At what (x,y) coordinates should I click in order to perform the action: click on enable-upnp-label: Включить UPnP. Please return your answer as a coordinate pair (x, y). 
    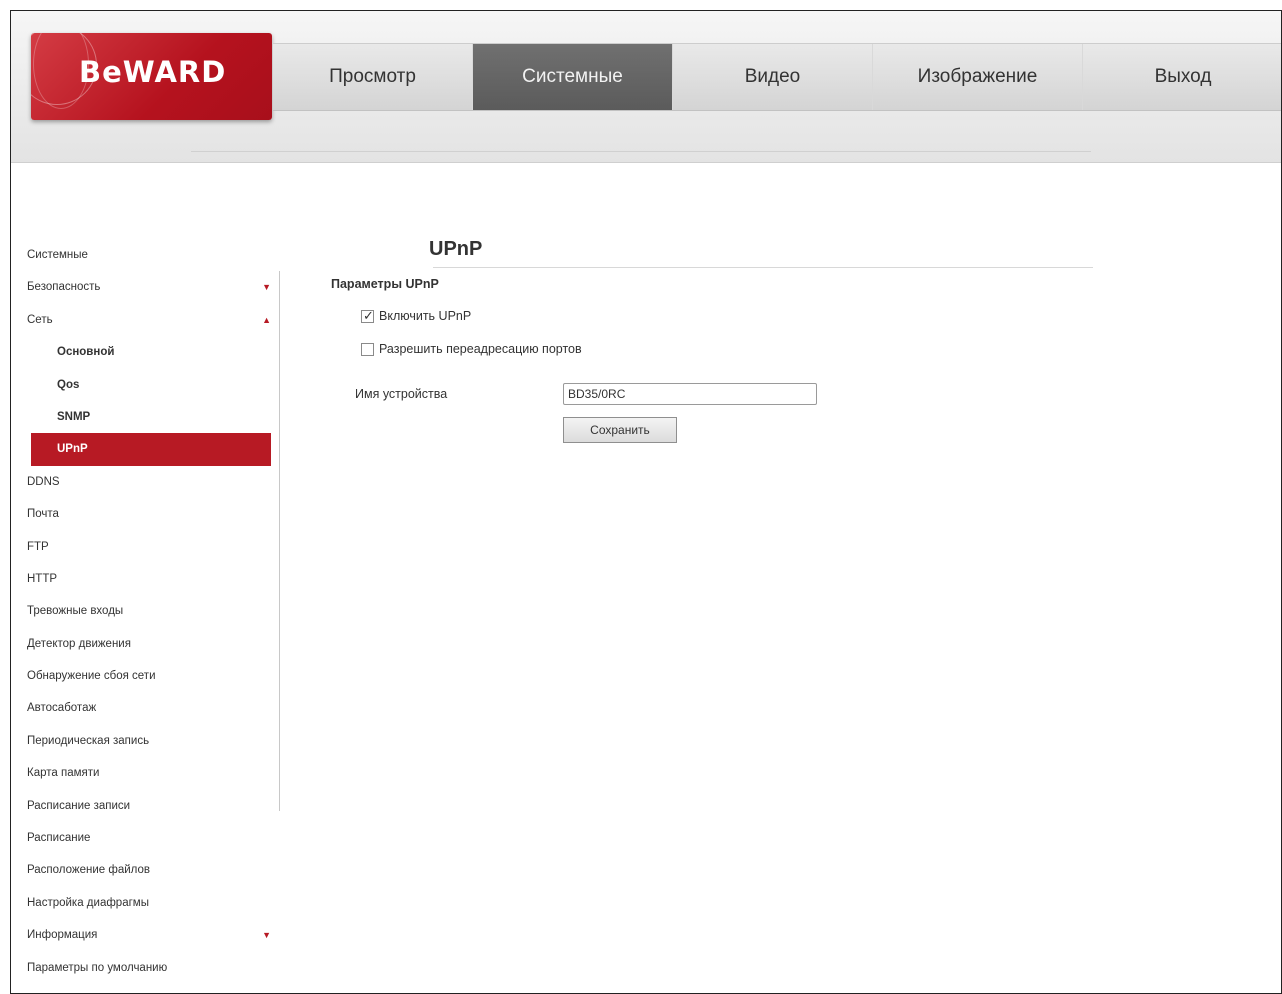
    Looking at the image, I should click on (425, 316).